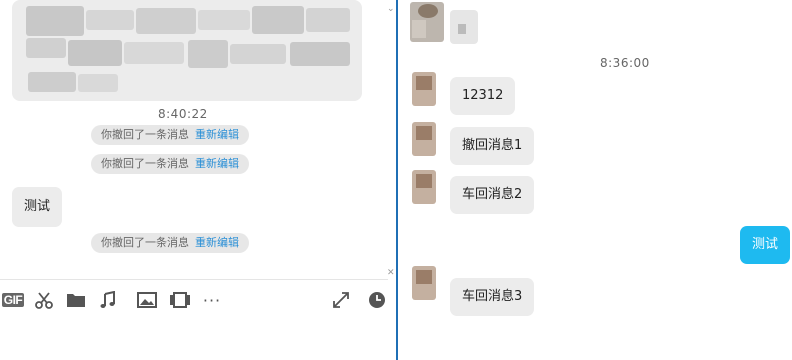 This screenshot has width=792, height=360. I want to click on scissors-icon, so click(44, 300).